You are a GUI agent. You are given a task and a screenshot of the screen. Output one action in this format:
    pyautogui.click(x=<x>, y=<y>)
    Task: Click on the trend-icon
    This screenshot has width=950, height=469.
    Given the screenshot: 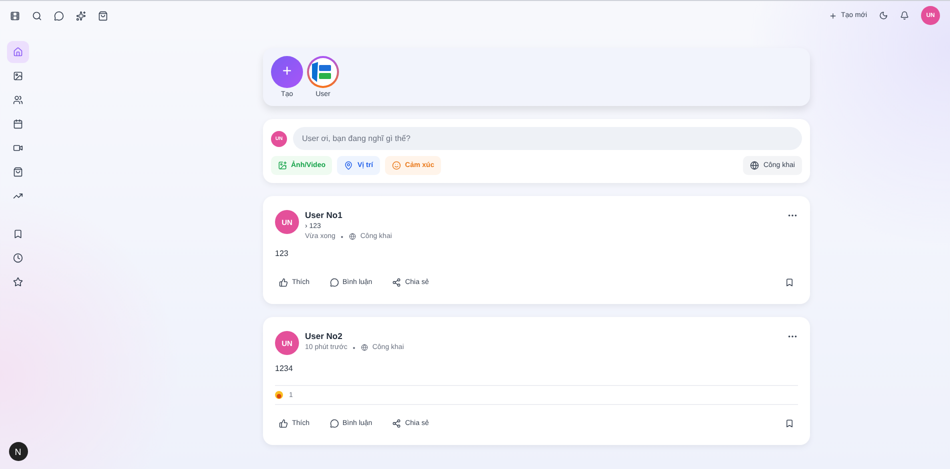 What is the action you would take?
    pyautogui.click(x=18, y=196)
    